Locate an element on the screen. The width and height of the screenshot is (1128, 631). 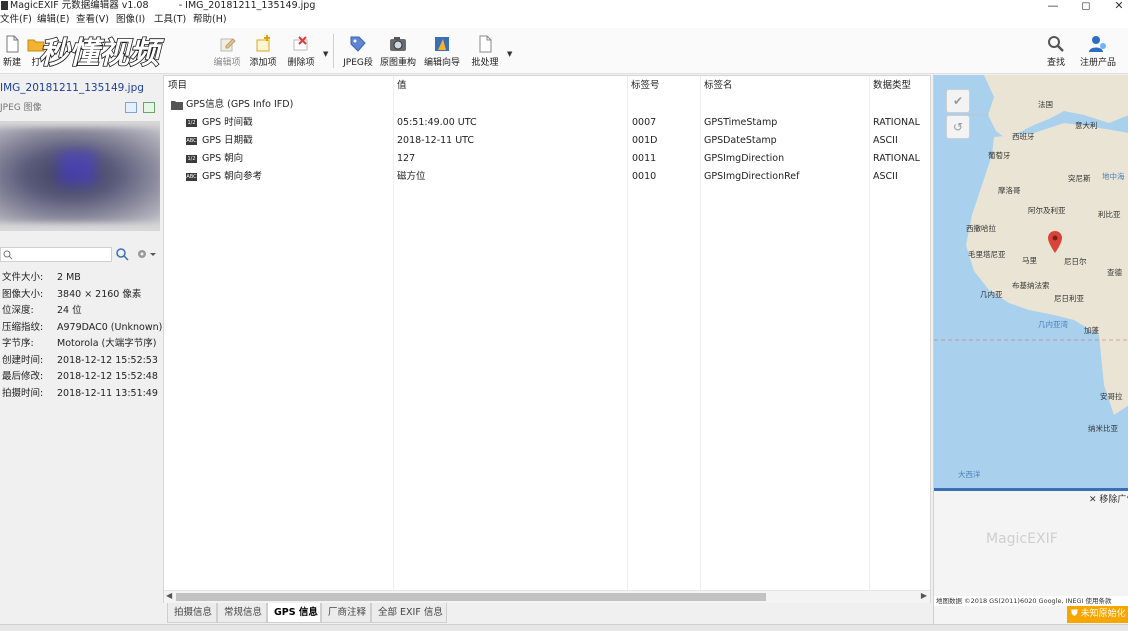
table-group-row: GPS信息 (GPS Info IFD) is located at coordinates (547, 105).